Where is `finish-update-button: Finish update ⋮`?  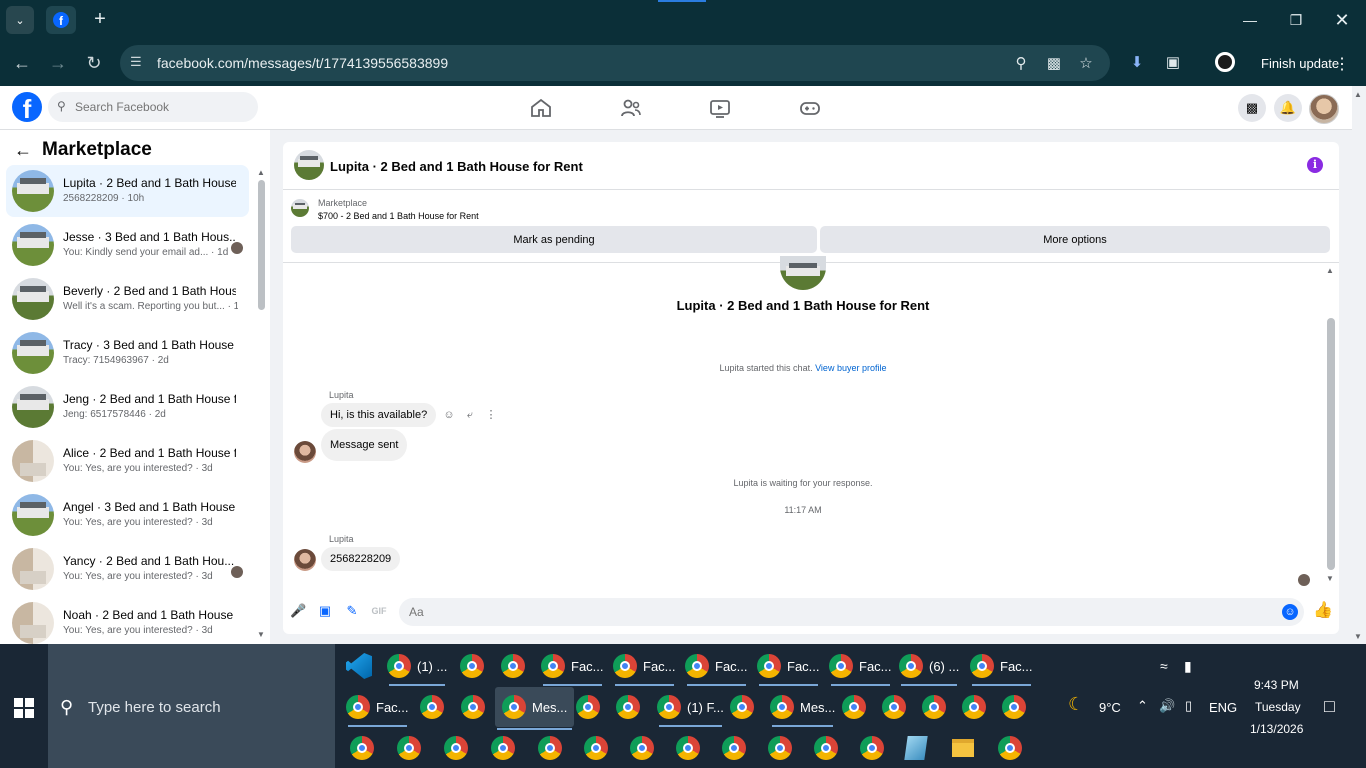 finish-update-button: Finish update ⋮ is located at coordinates (1304, 63).